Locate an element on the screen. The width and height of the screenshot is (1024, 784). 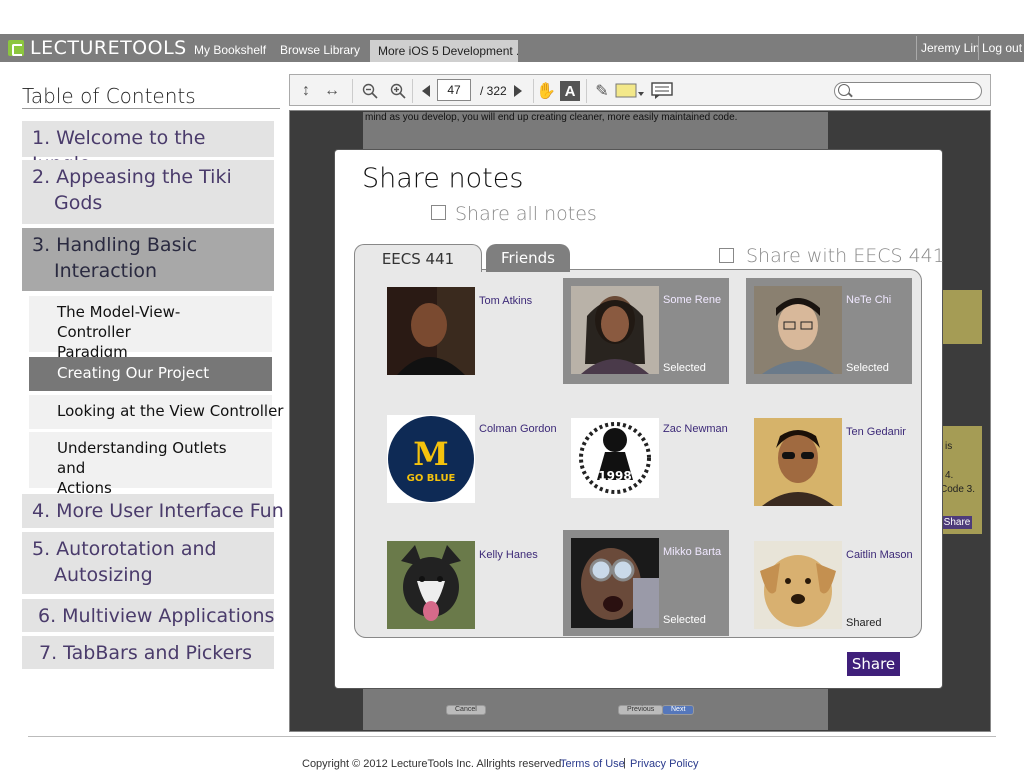
friend-name: Ten Gedanir is located at coordinates (876, 432).